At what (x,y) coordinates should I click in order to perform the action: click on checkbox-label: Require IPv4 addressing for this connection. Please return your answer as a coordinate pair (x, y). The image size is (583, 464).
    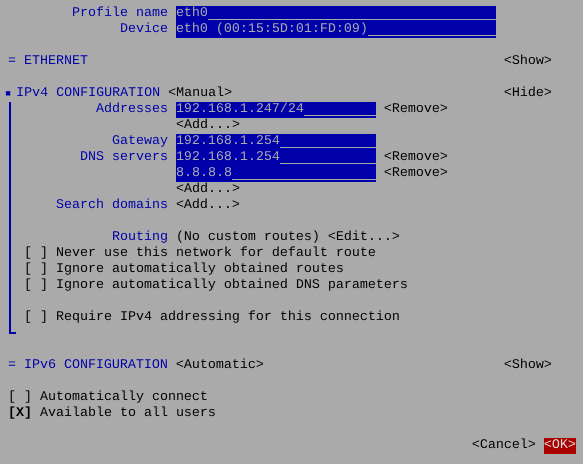
    Looking at the image, I should click on (228, 318).